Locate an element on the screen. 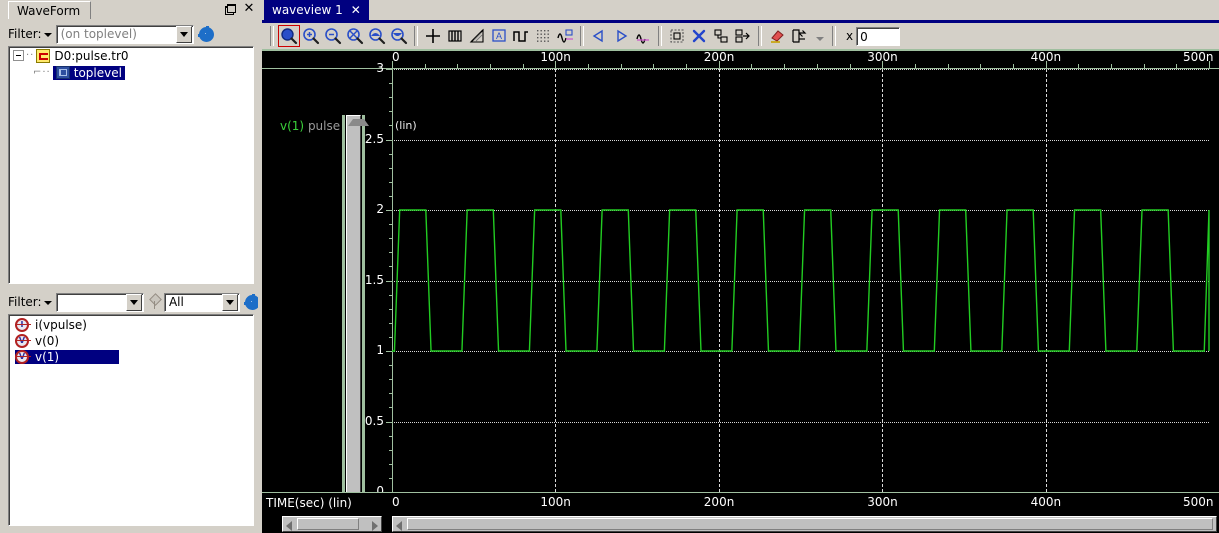 Image resolution: width=1219 pixels, height=533 pixels. bottom-filter-row: Filter: All is located at coordinates (130, 302).